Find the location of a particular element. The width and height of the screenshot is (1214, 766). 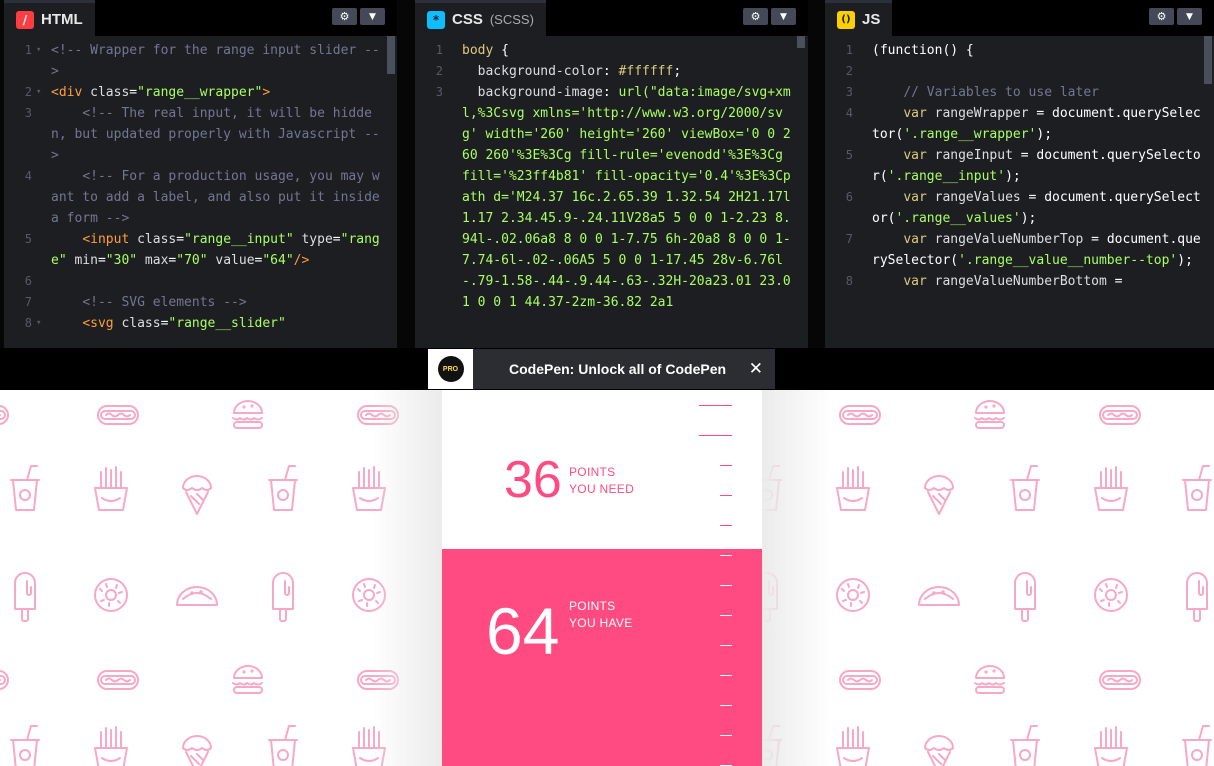

close-icon: ✕ is located at coordinates (756, 369).